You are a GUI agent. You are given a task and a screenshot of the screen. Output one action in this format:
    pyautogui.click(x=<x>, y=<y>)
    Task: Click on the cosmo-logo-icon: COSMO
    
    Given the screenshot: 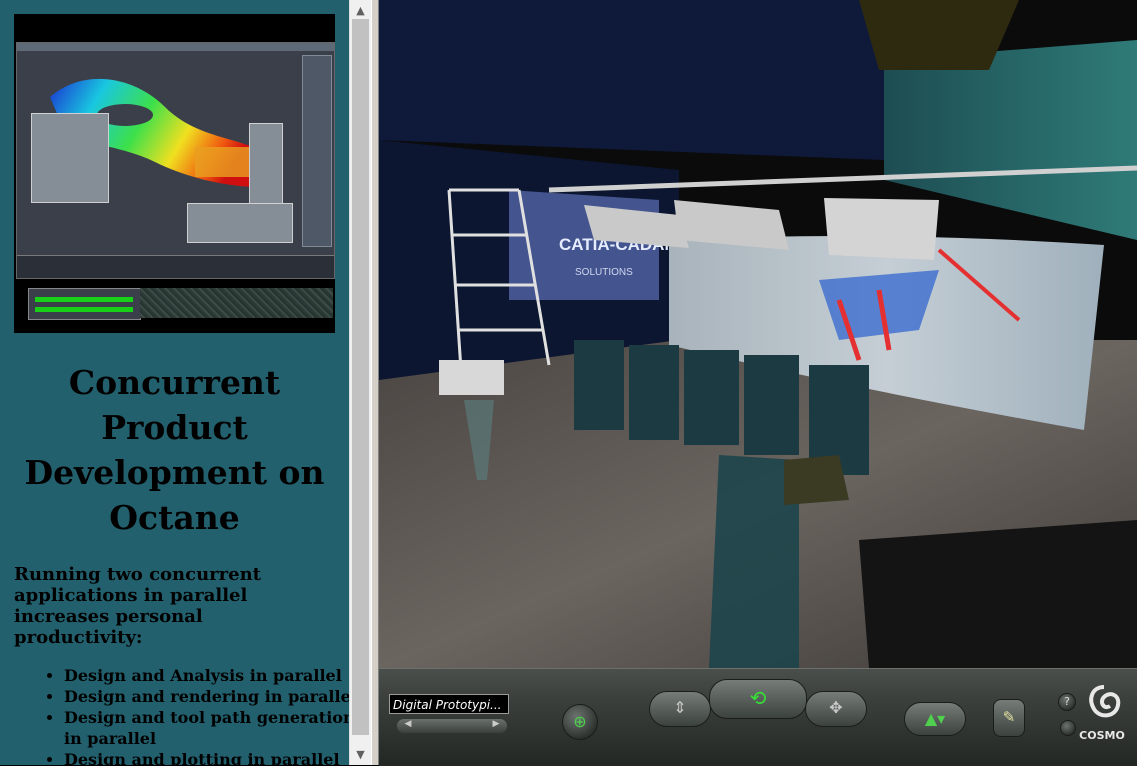 What is the action you would take?
    pyautogui.click(x=1102, y=714)
    